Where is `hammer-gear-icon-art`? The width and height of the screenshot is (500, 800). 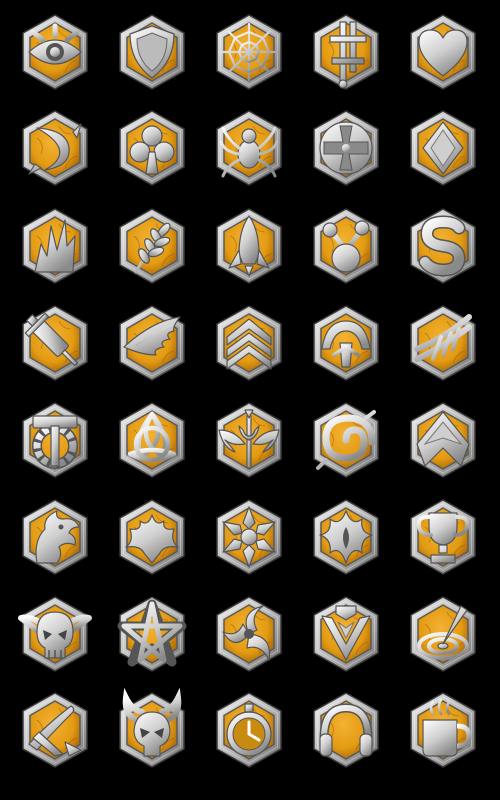
hammer-gear-icon-art is located at coordinates (55, 440).